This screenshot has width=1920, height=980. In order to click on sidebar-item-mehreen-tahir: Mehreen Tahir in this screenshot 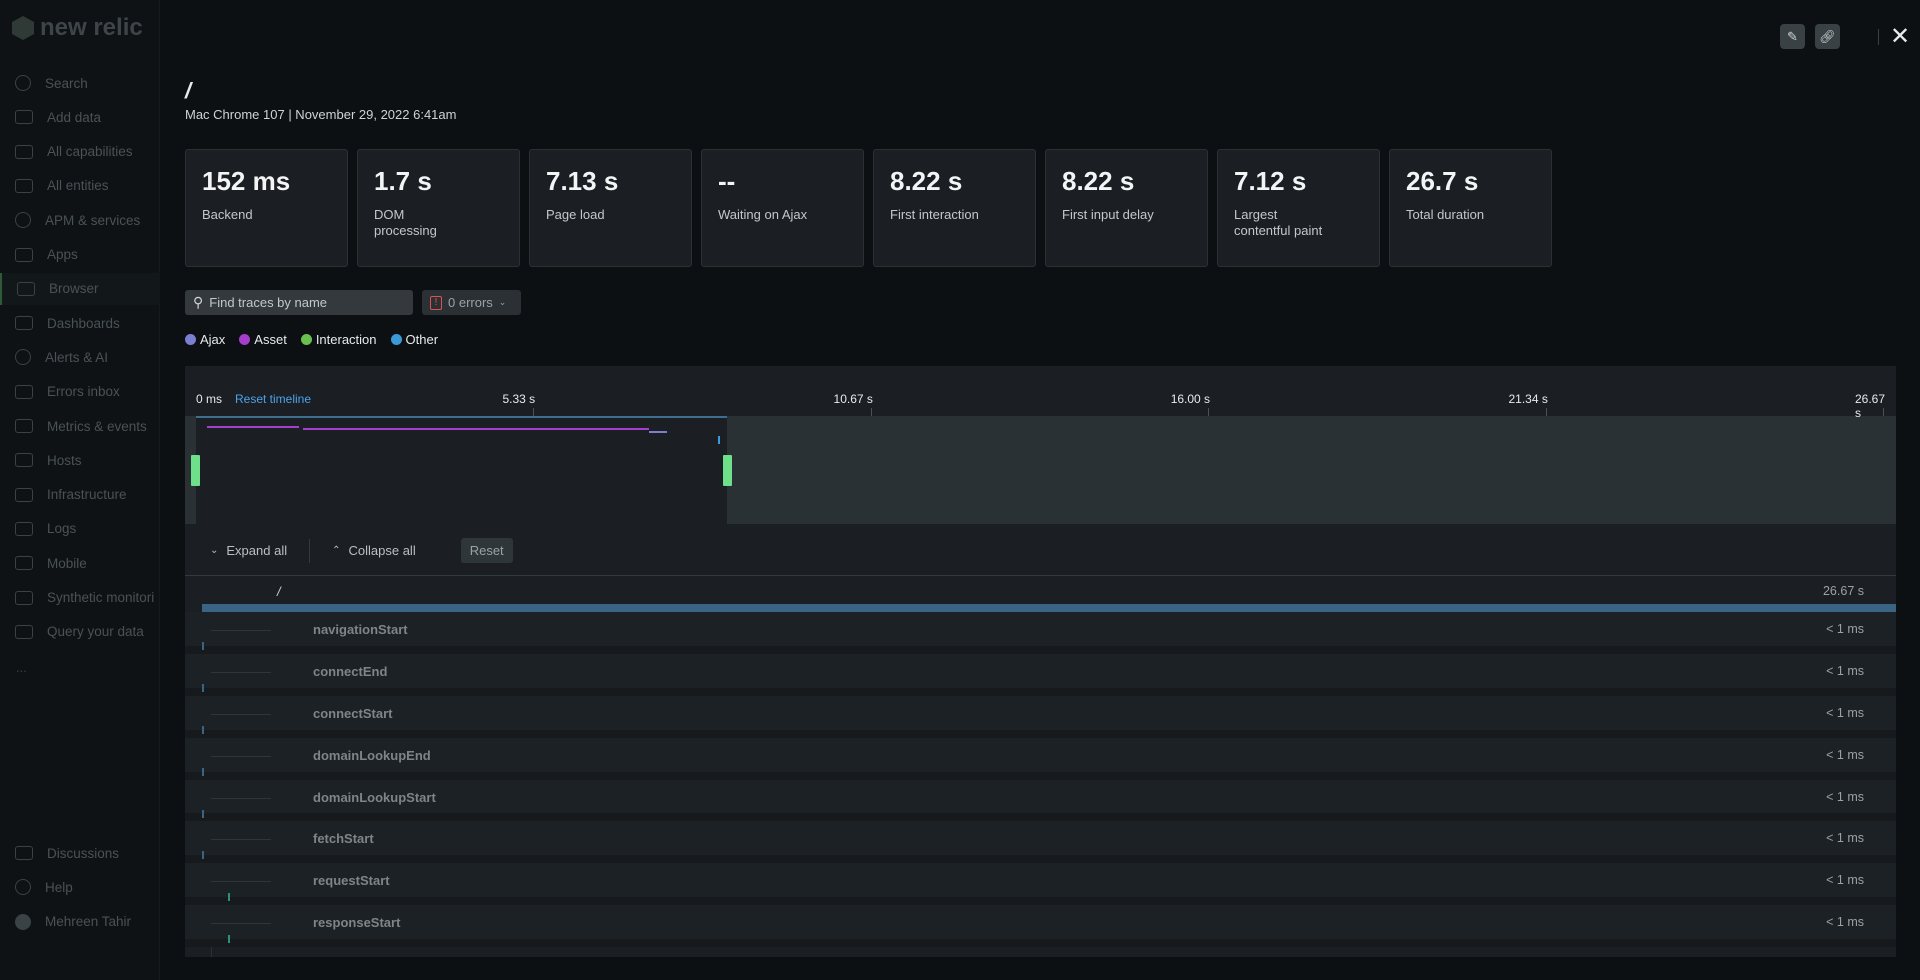, I will do `click(80, 922)`.